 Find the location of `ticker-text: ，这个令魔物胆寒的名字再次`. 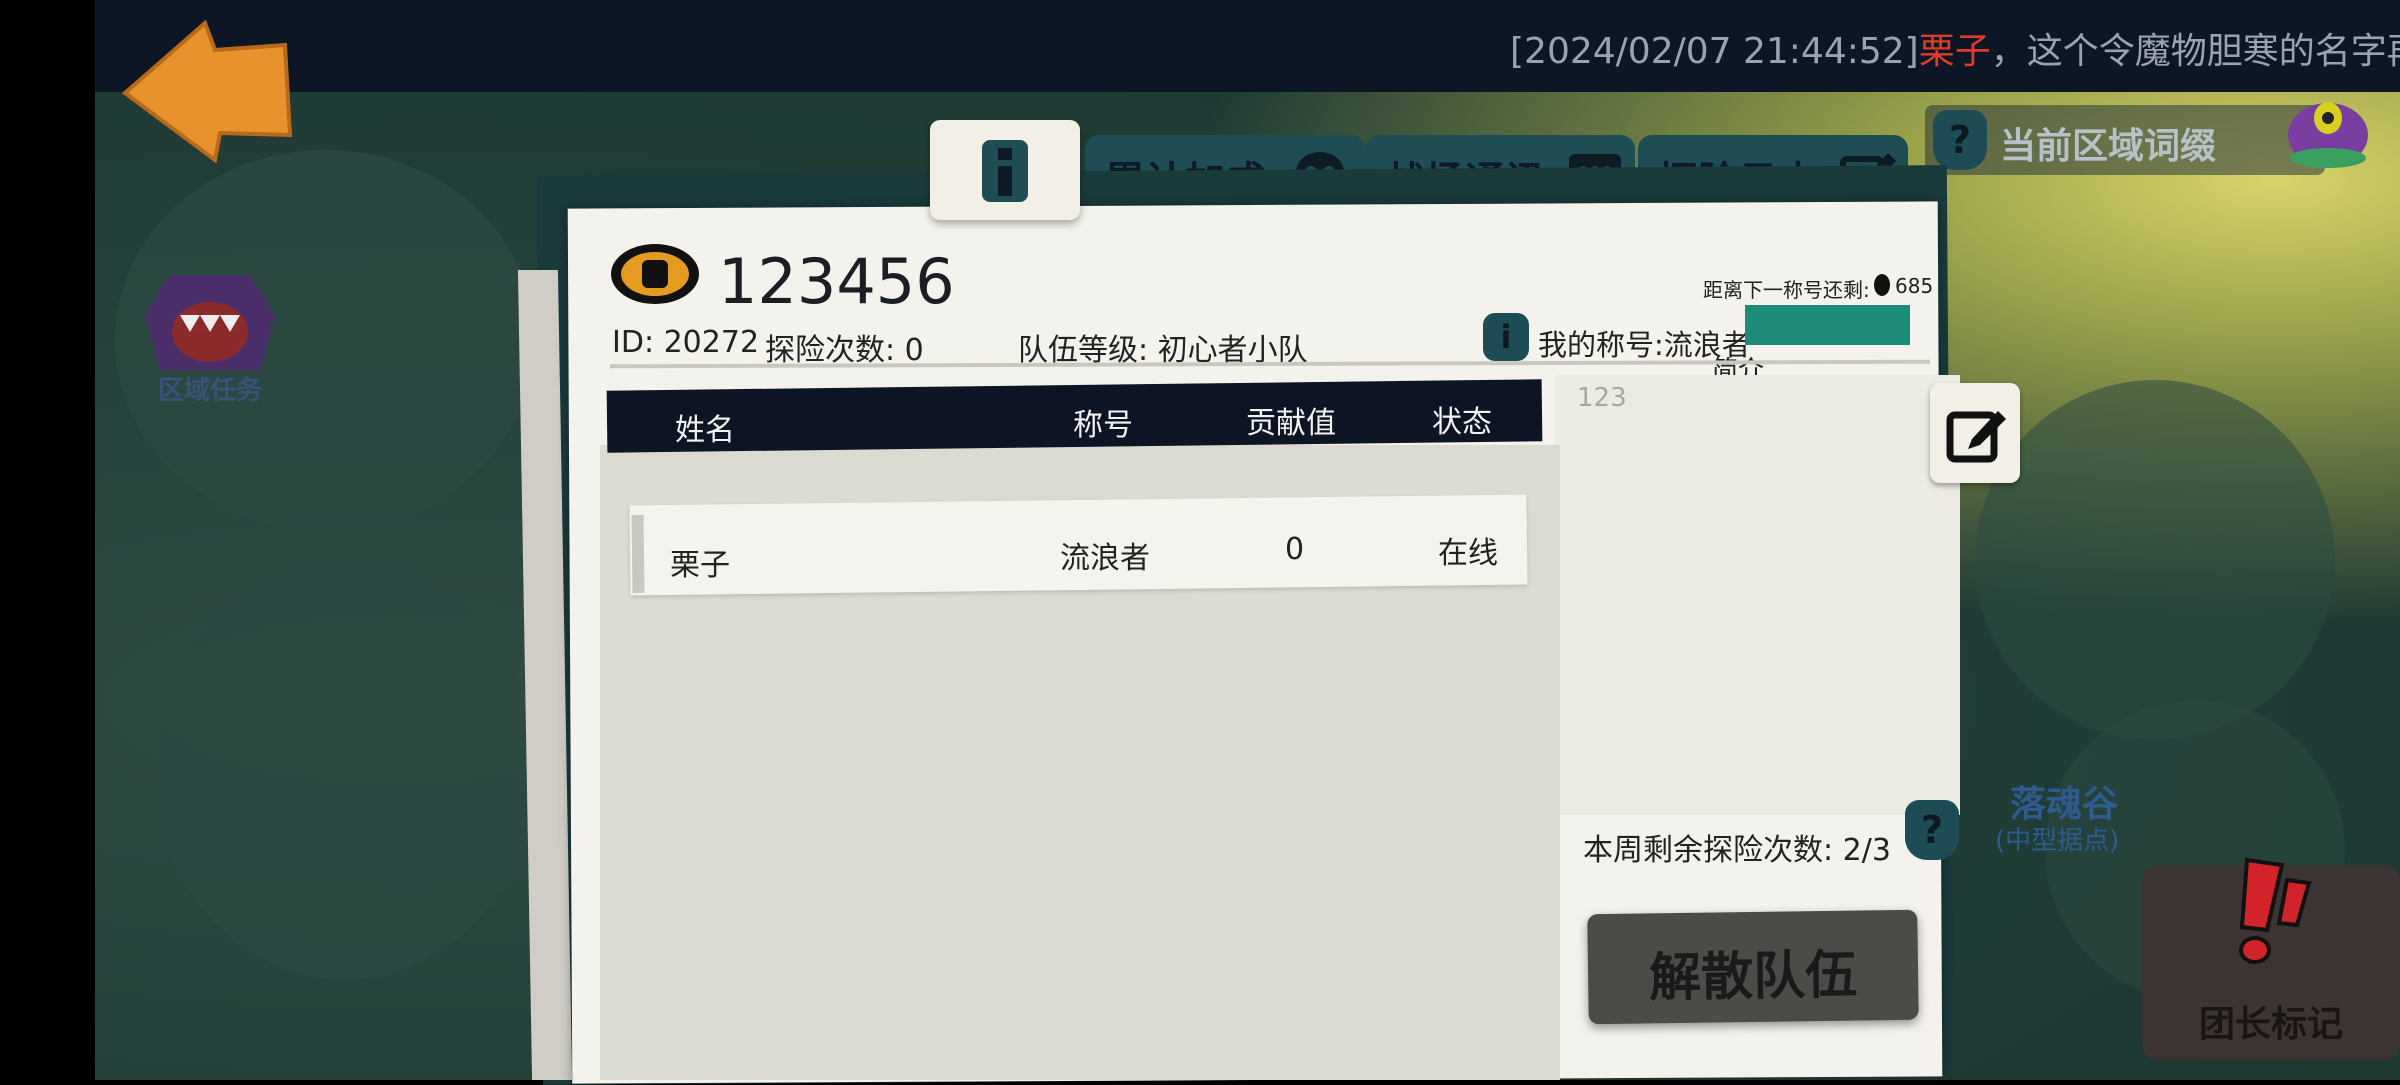

ticker-text: ，这个令魔物胆寒的名字再次 is located at coordinates (2195, 51).